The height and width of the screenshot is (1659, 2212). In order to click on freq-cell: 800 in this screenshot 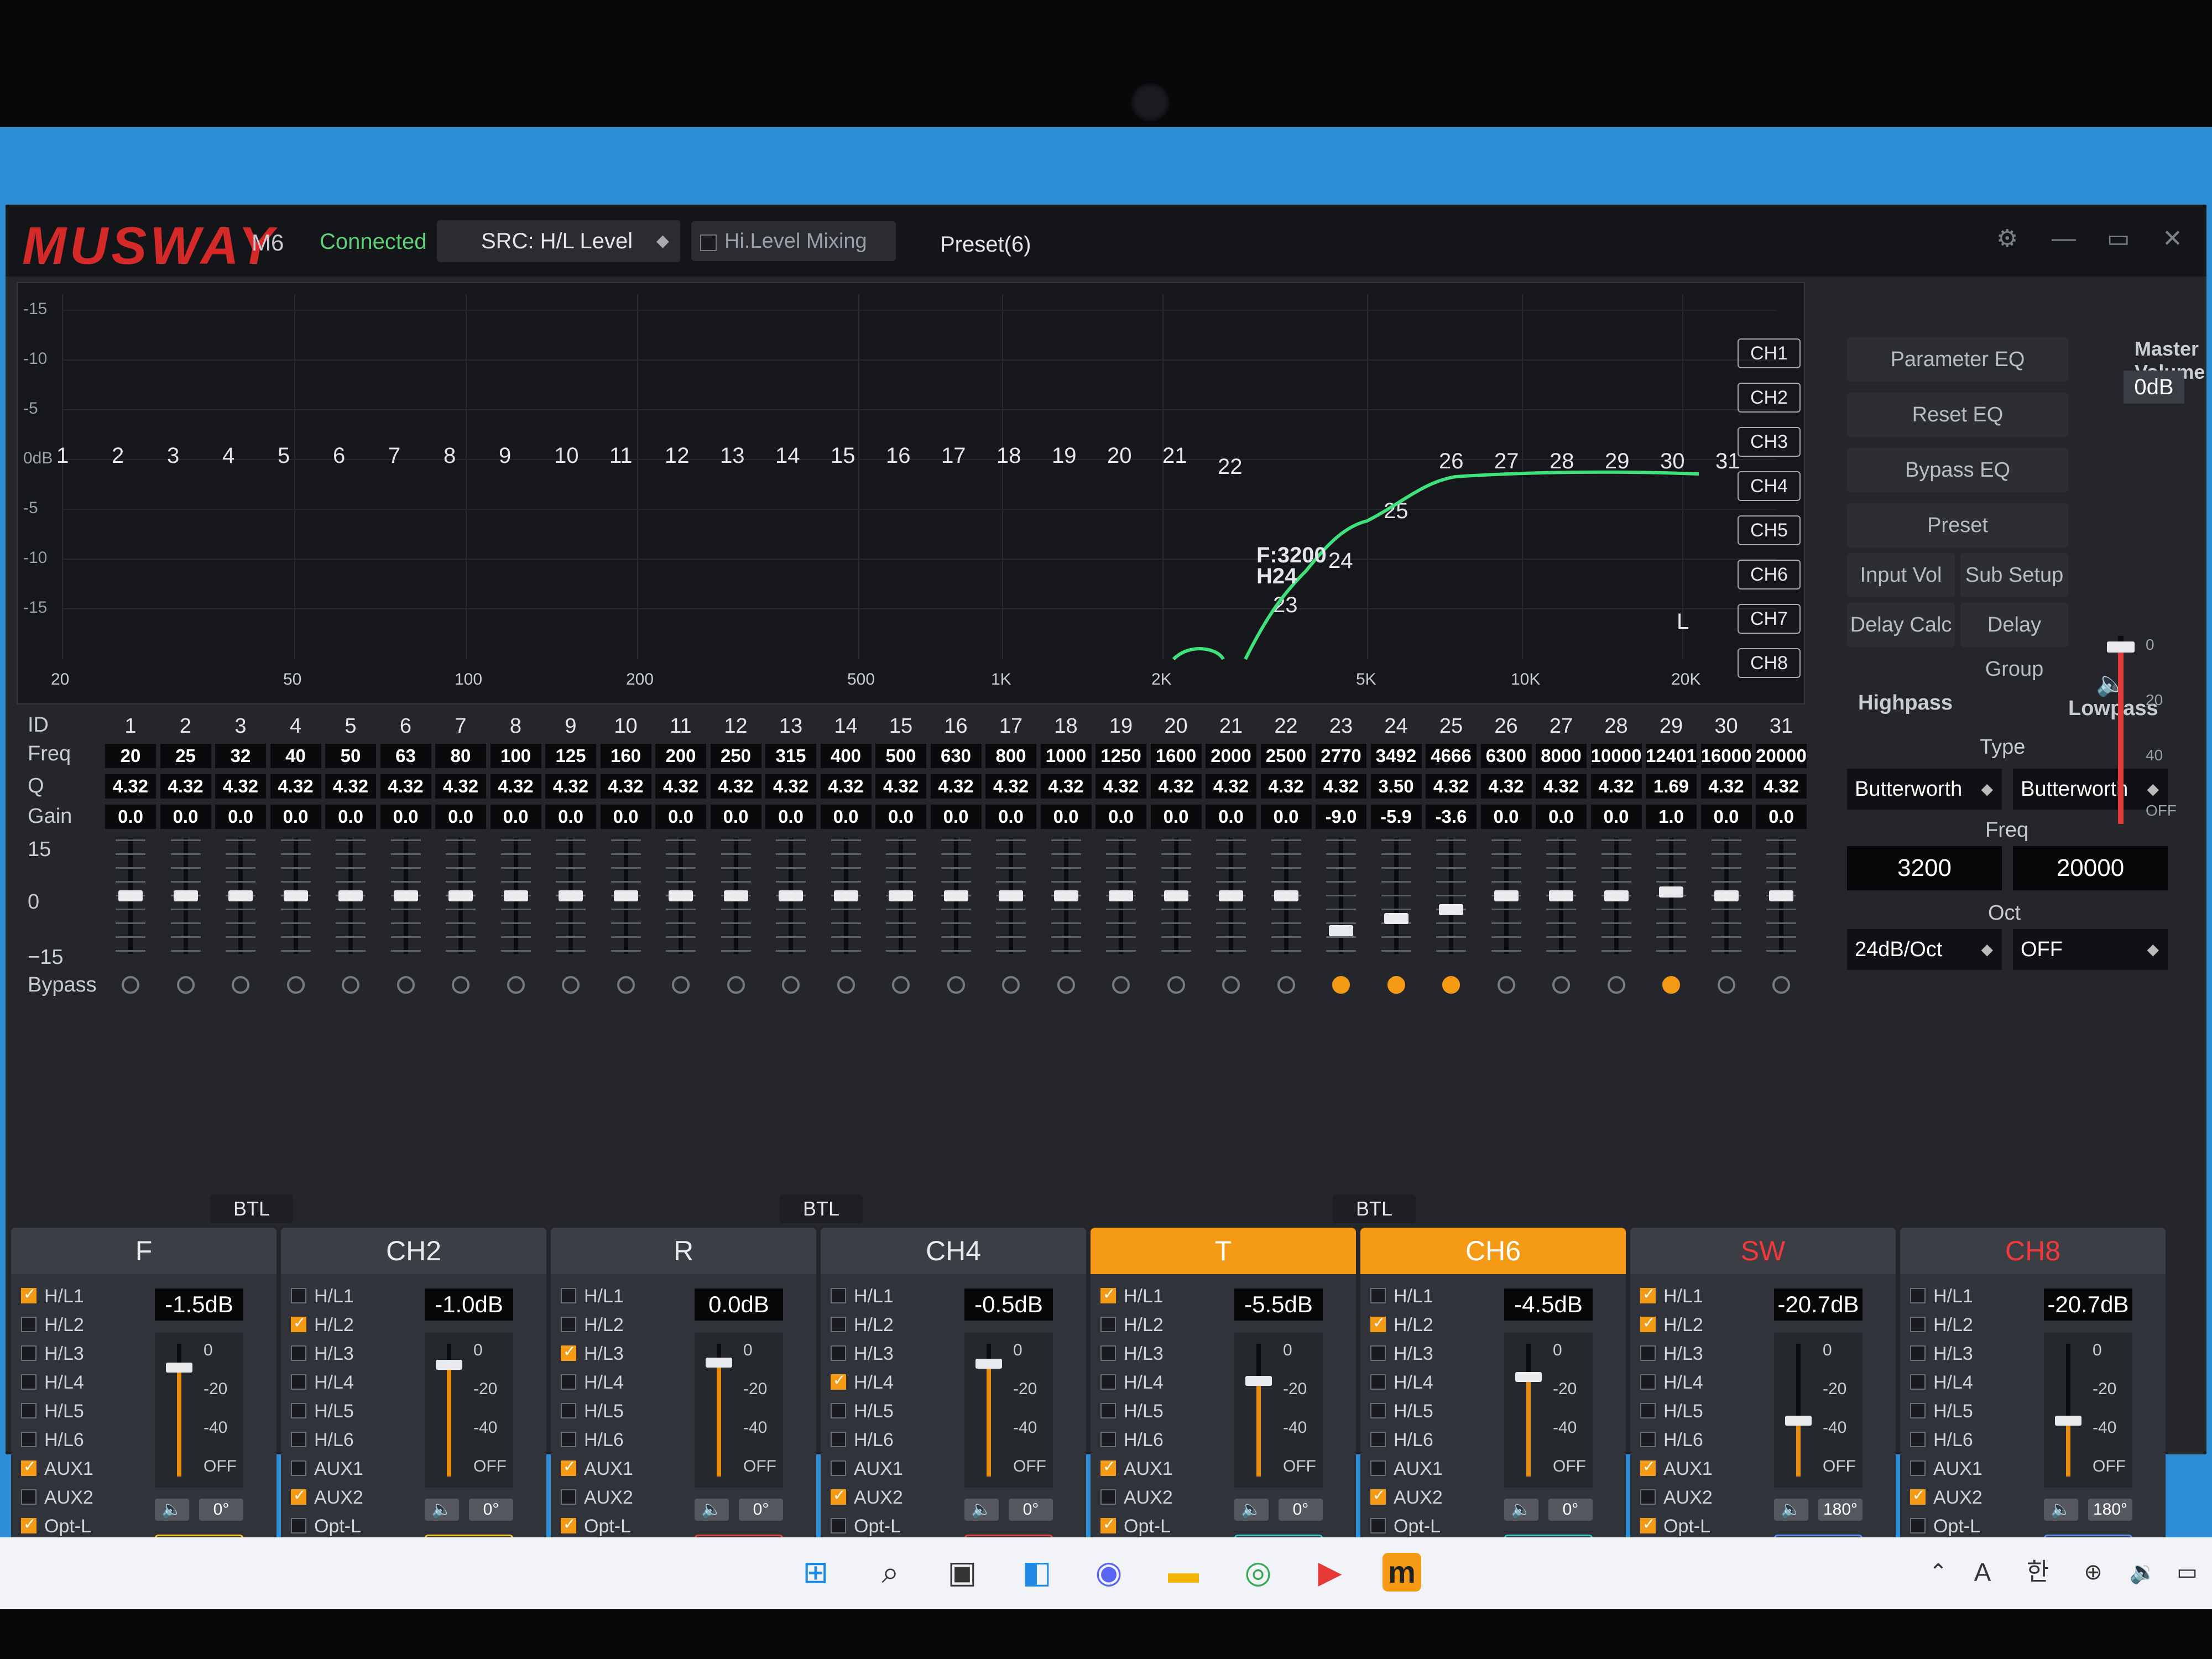, I will do `click(1011, 756)`.